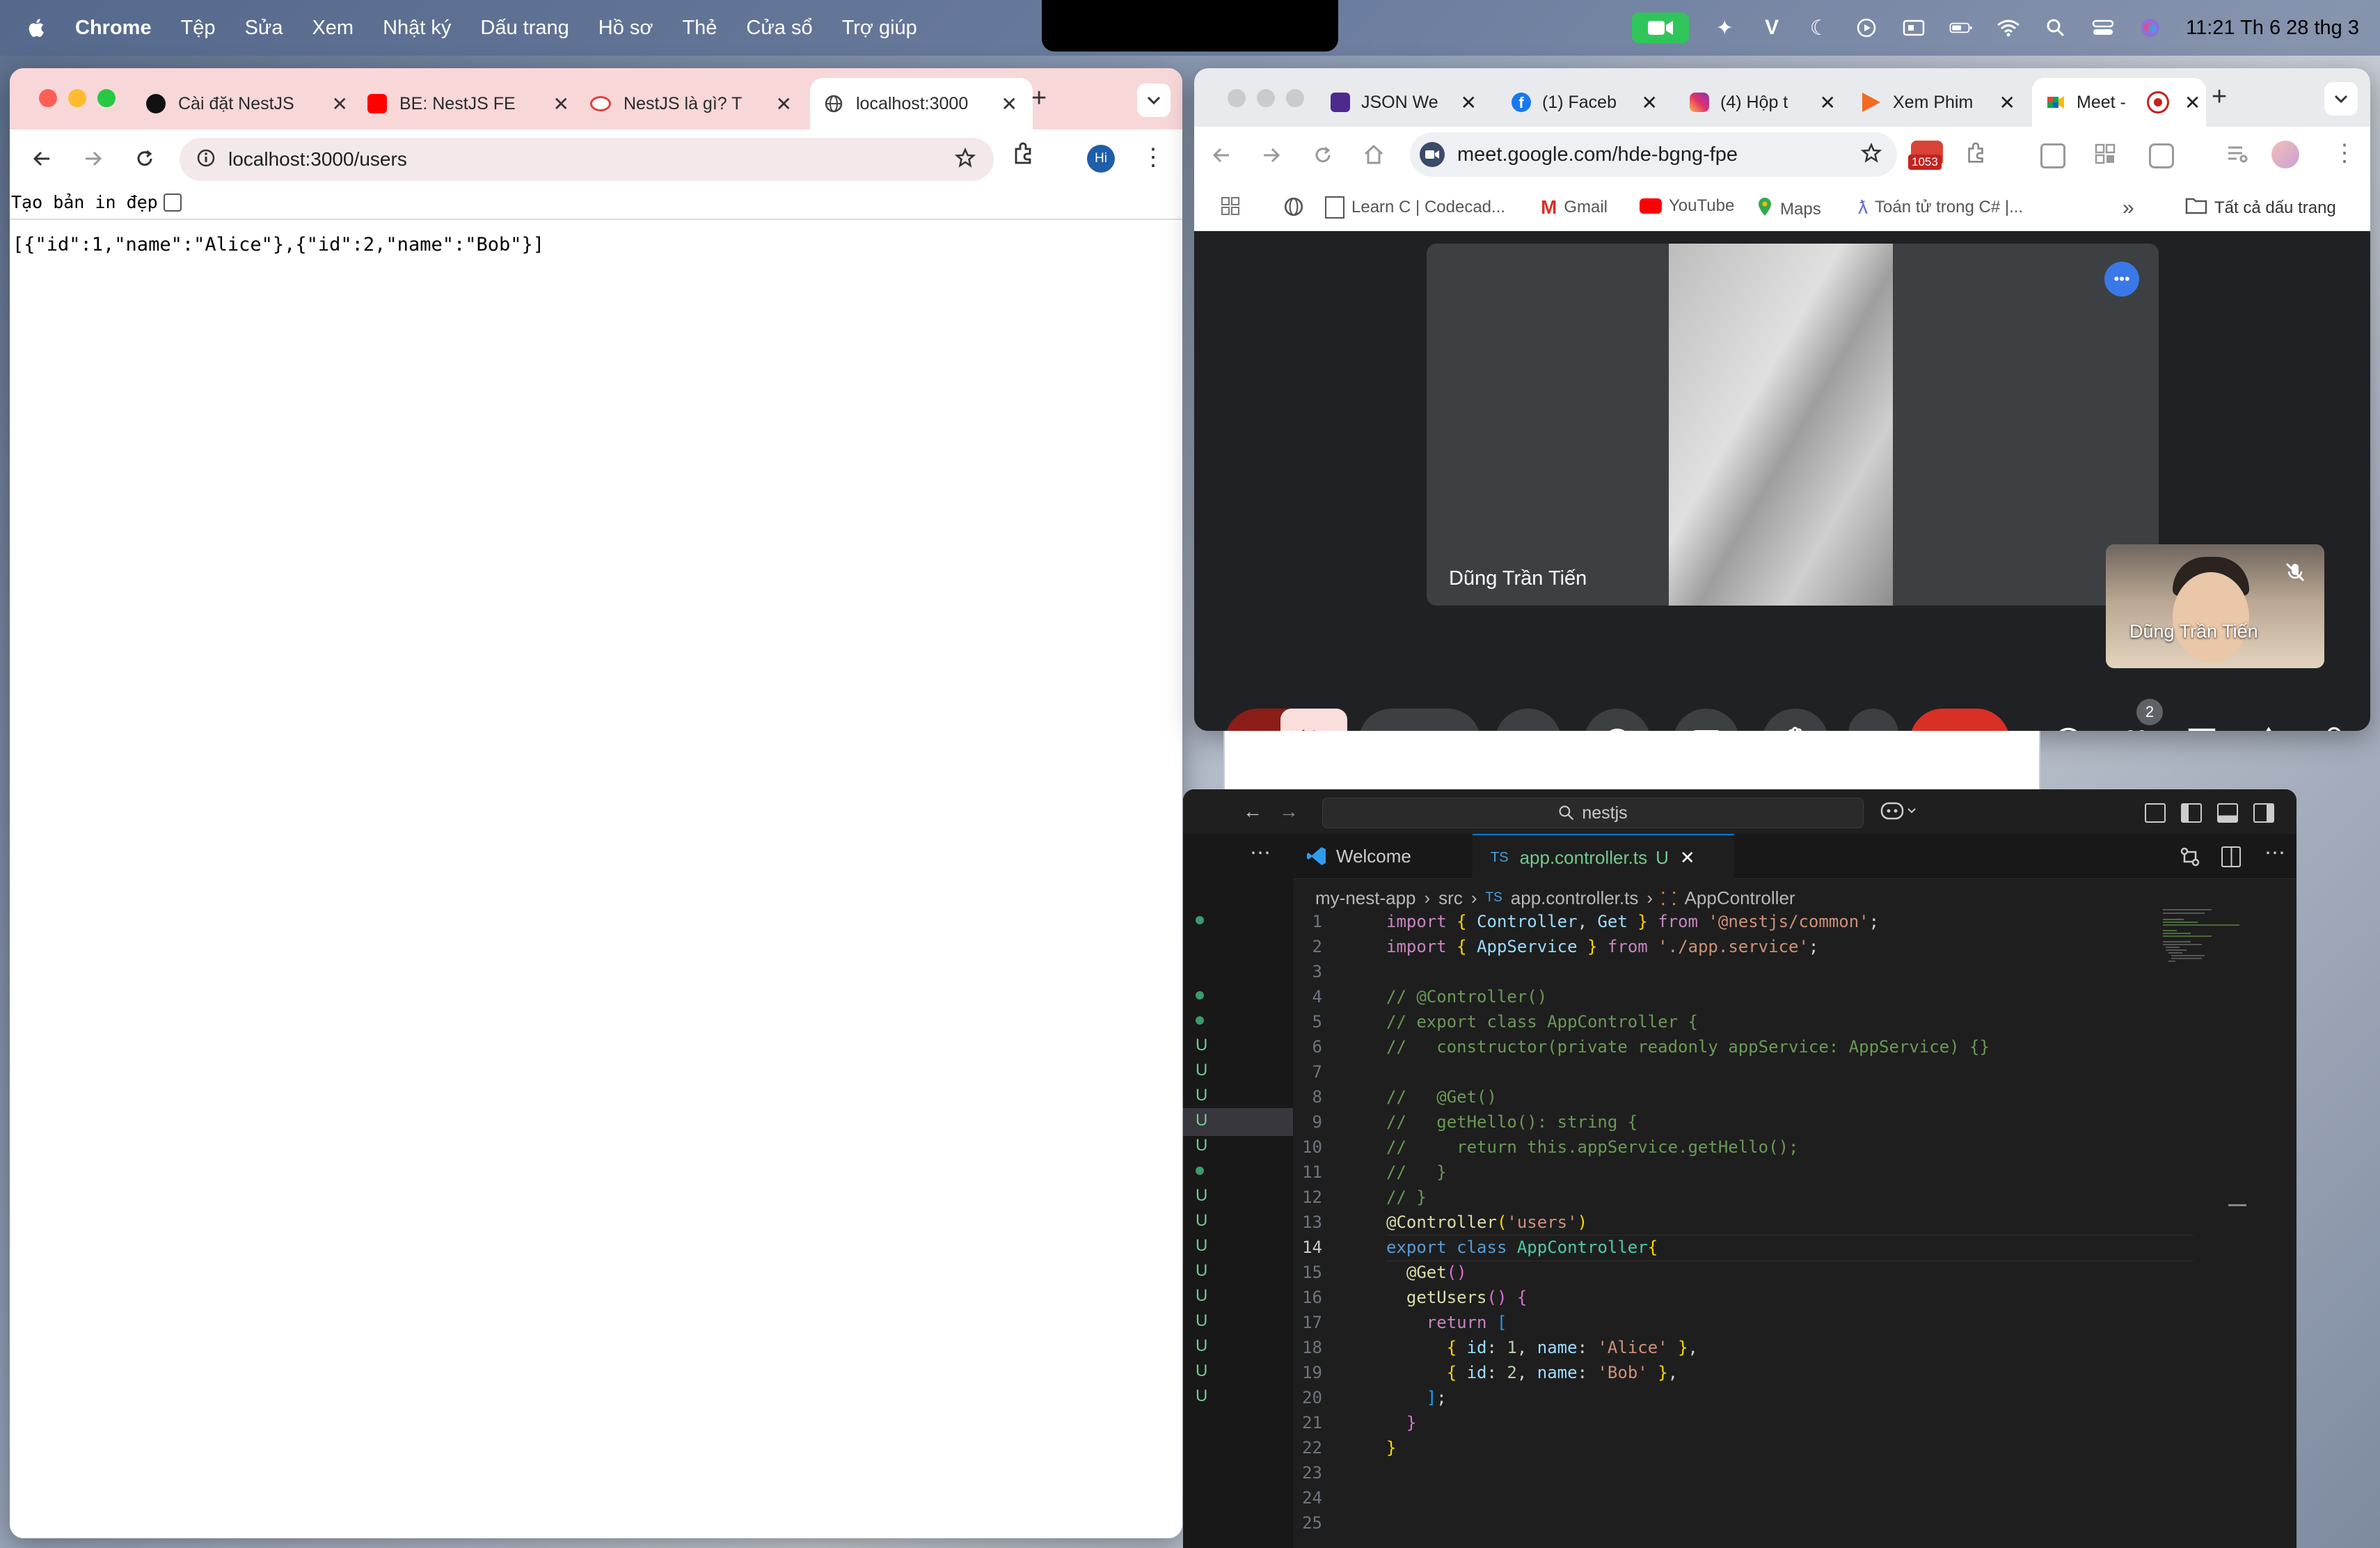  Describe the element at coordinates (1914, 28) in the screenshot. I see `screen-icon` at that location.